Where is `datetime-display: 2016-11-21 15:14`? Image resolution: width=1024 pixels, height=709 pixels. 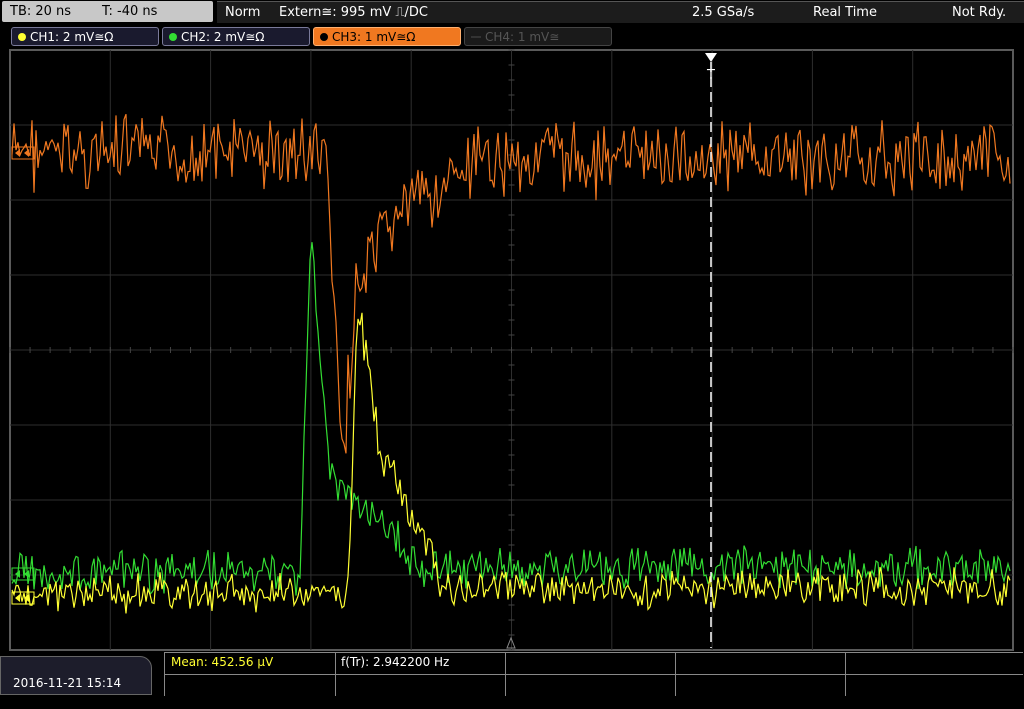
datetime-display: 2016-11-21 15:14 is located at coordinates (76, 675).